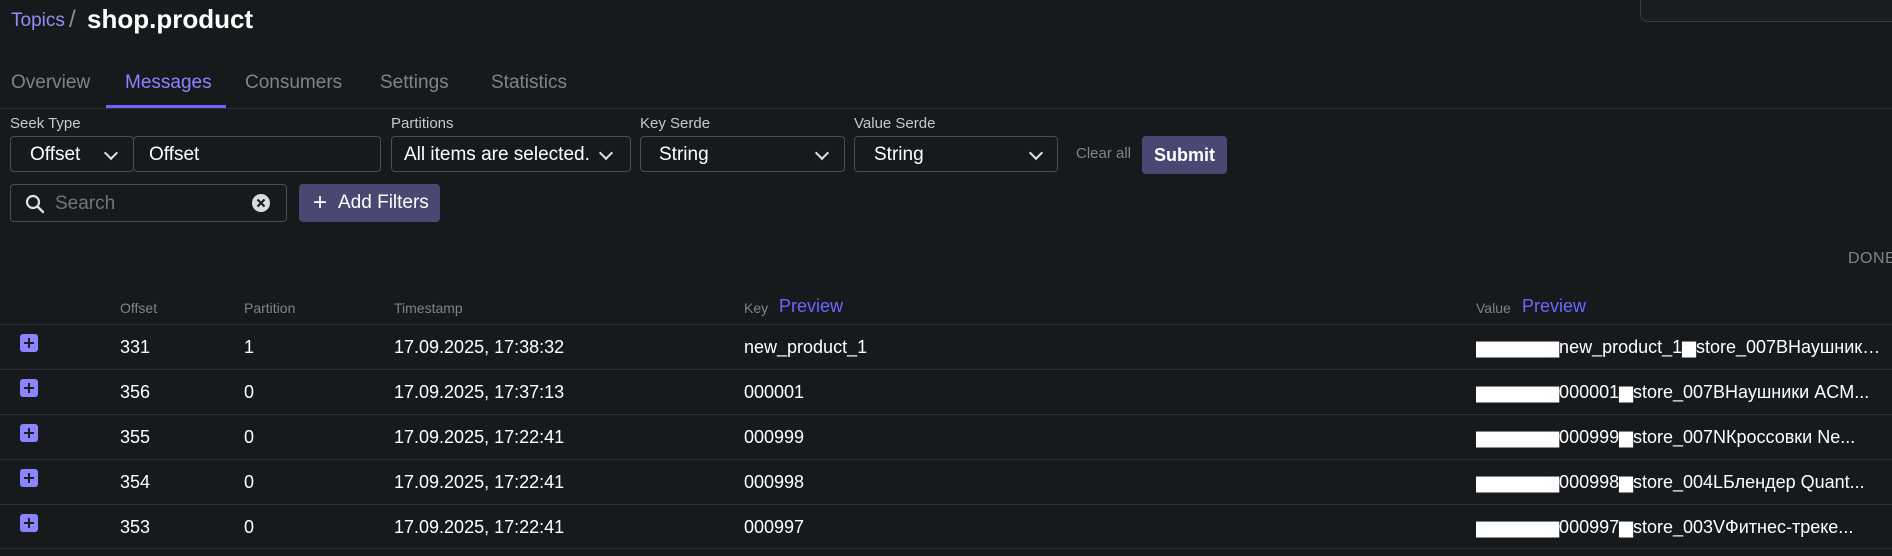 This screenshot has height=556, width=1892. I want to click on column-header-key: Key, so click(756, 308).